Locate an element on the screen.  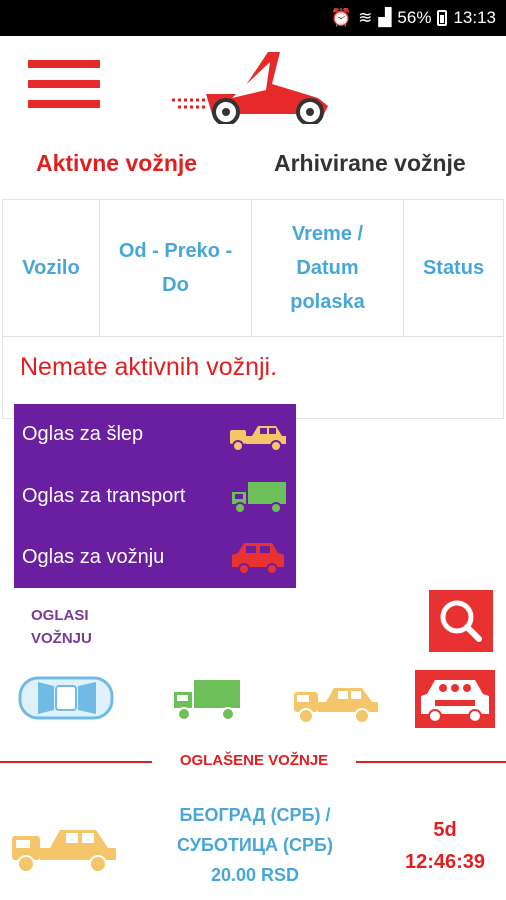
menu-item-label: Oglas za šlep is located at coordinates (83, 434).